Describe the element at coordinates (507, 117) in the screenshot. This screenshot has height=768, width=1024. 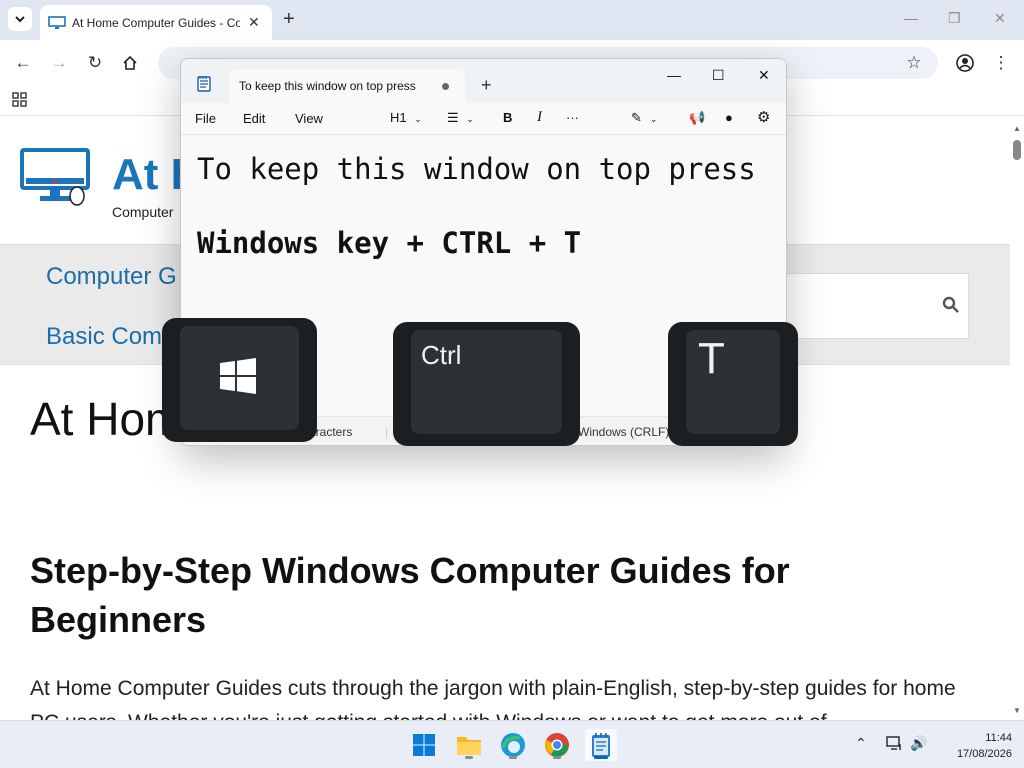
I see `bold-button: B` at that location.